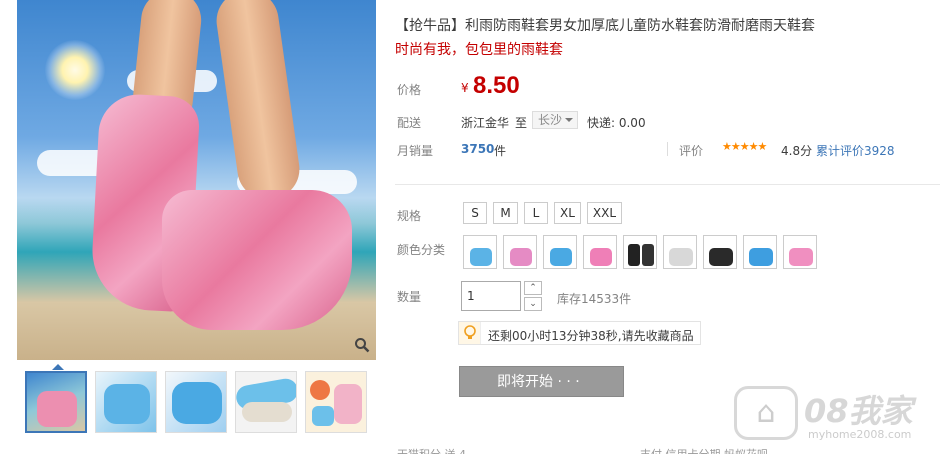 Image resolution: width=940 pixels, height=454 pixels. I want to click on thumbnail-strip, so click(196, 402).